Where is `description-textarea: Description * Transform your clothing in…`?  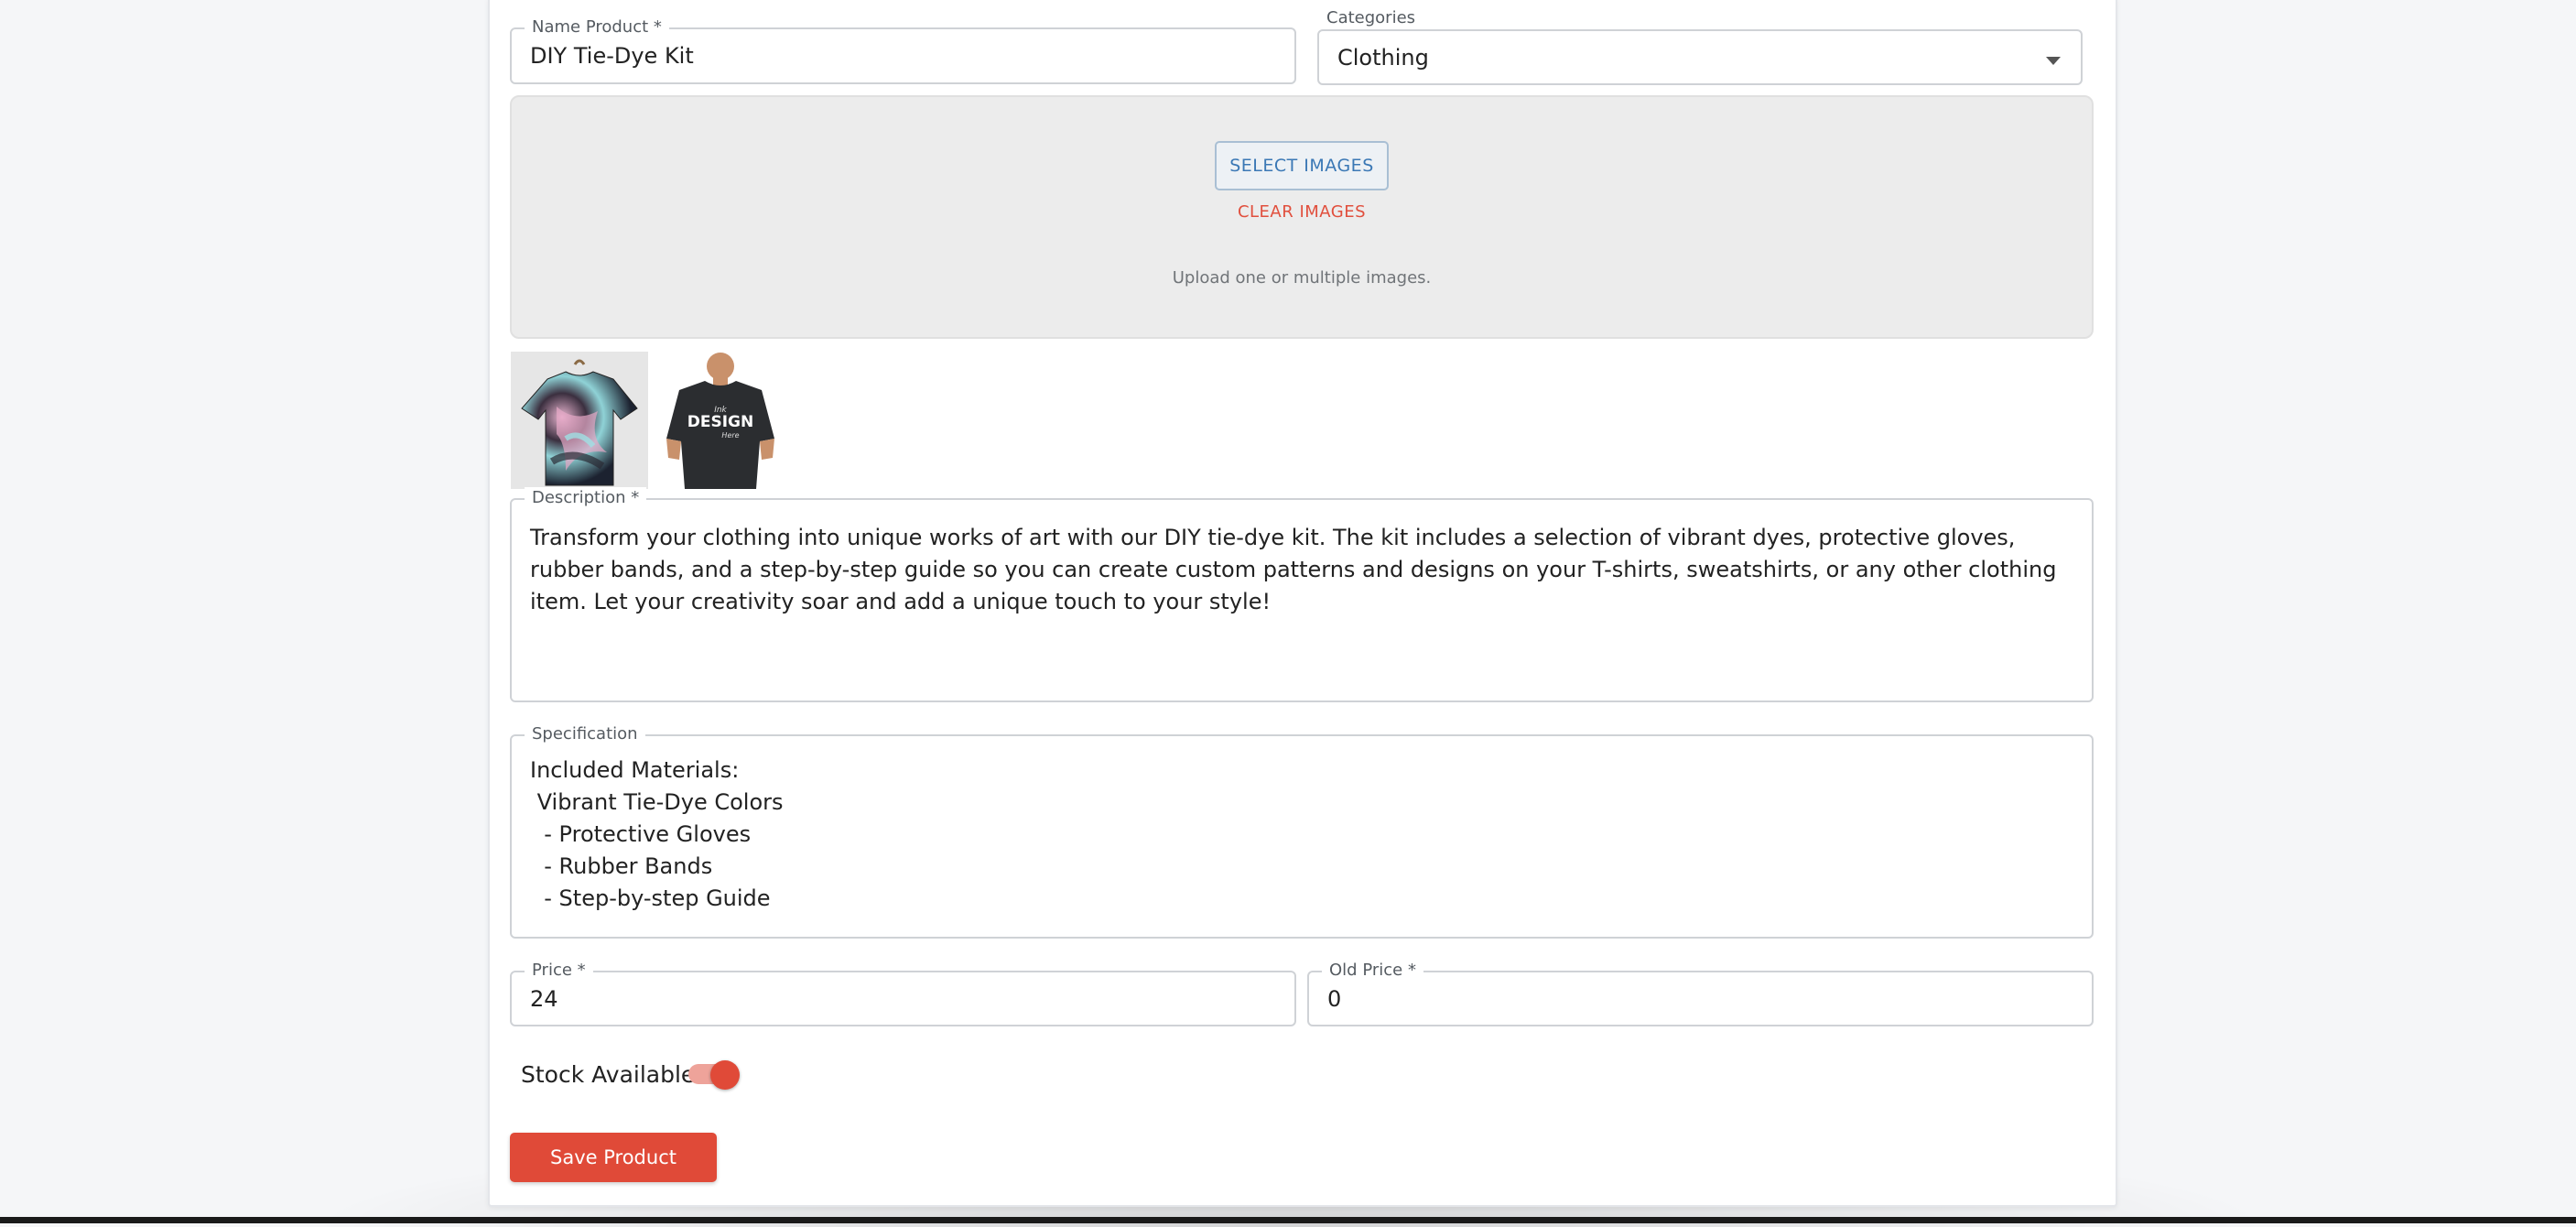 description-textarea: Description * Transform your clothing in… is located at coordinates (1302, 594).